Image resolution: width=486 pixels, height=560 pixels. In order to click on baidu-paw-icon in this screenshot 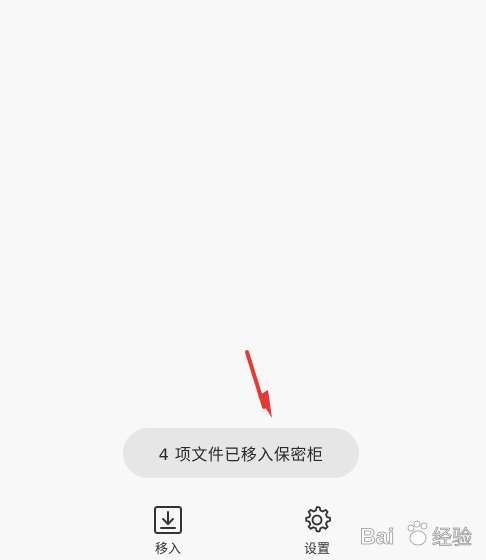, I will do `click(417, 533)`.